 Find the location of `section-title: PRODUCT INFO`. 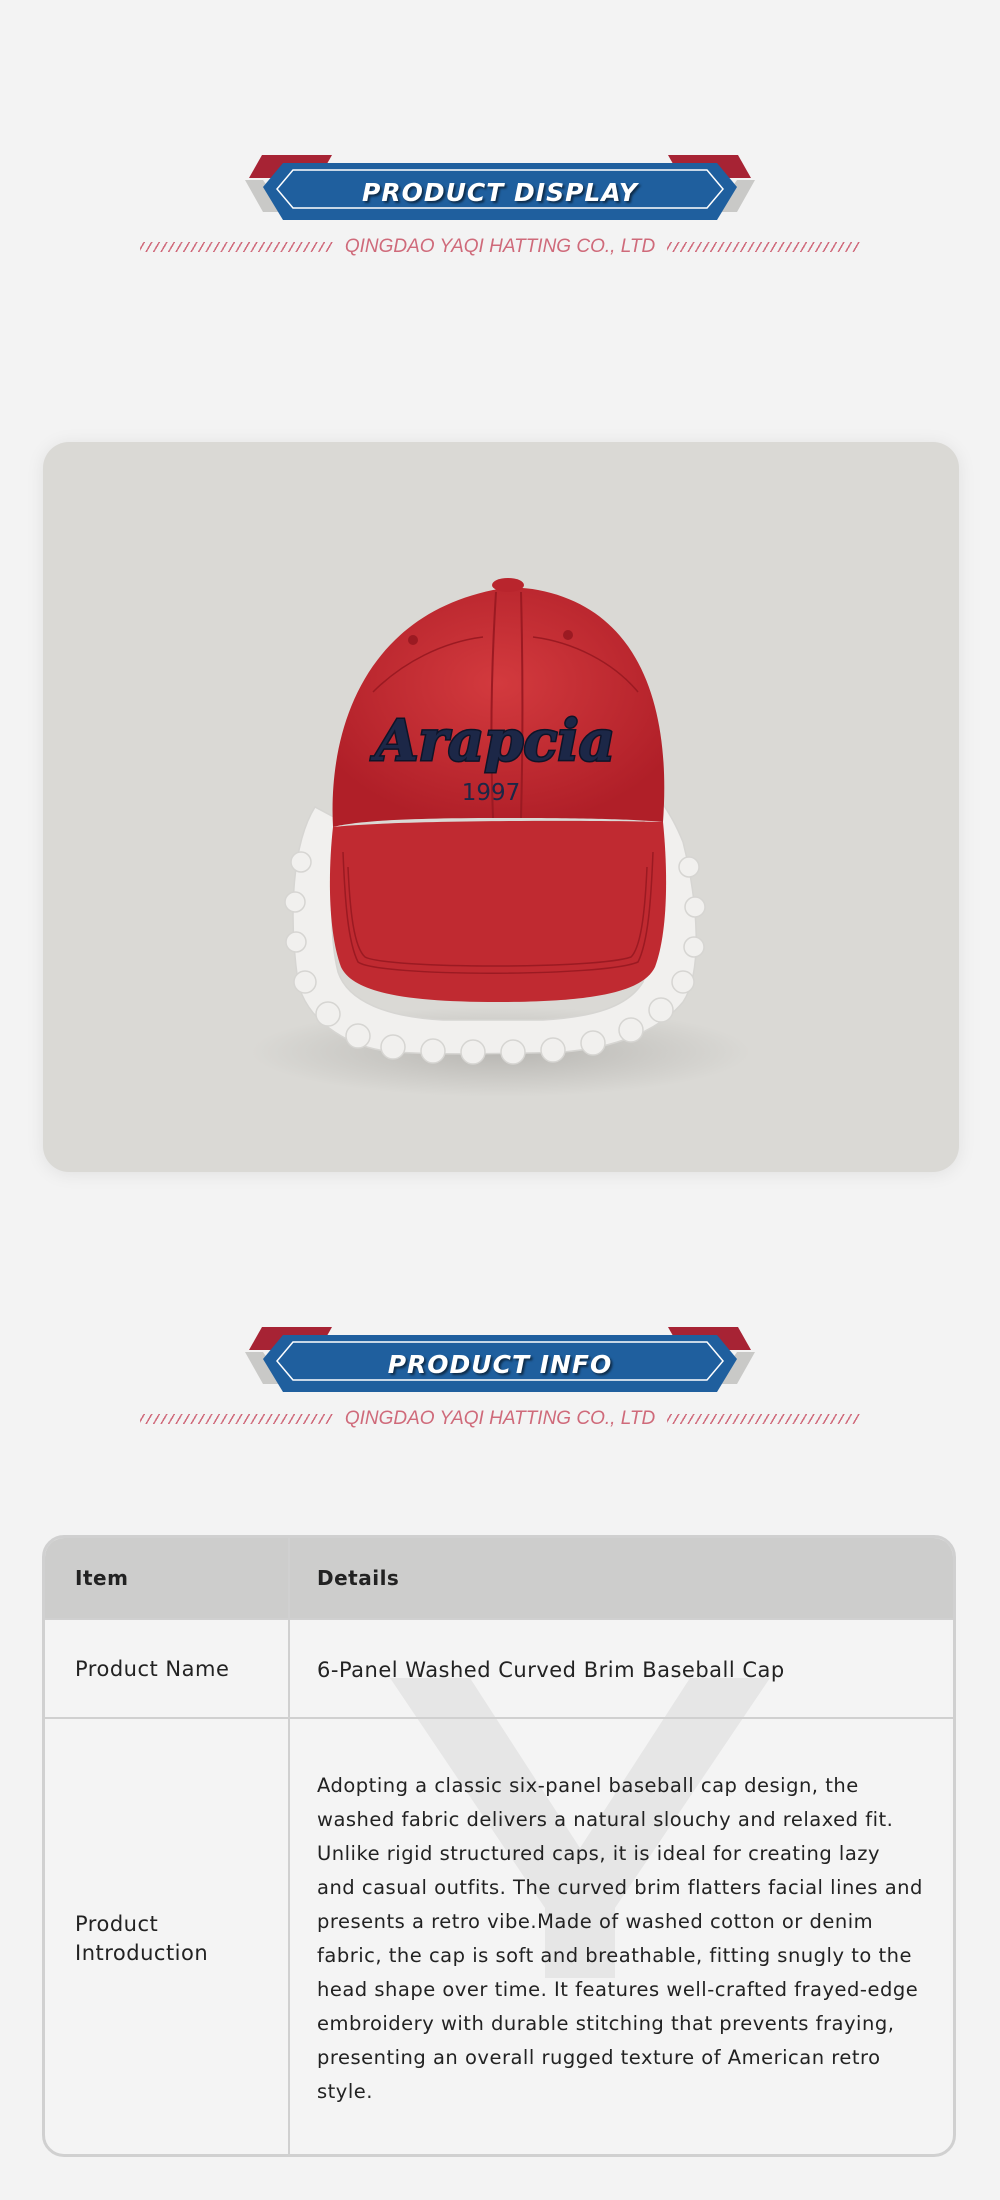

section-title: PRODUCT INFO is located at coordinates (500, 1364).